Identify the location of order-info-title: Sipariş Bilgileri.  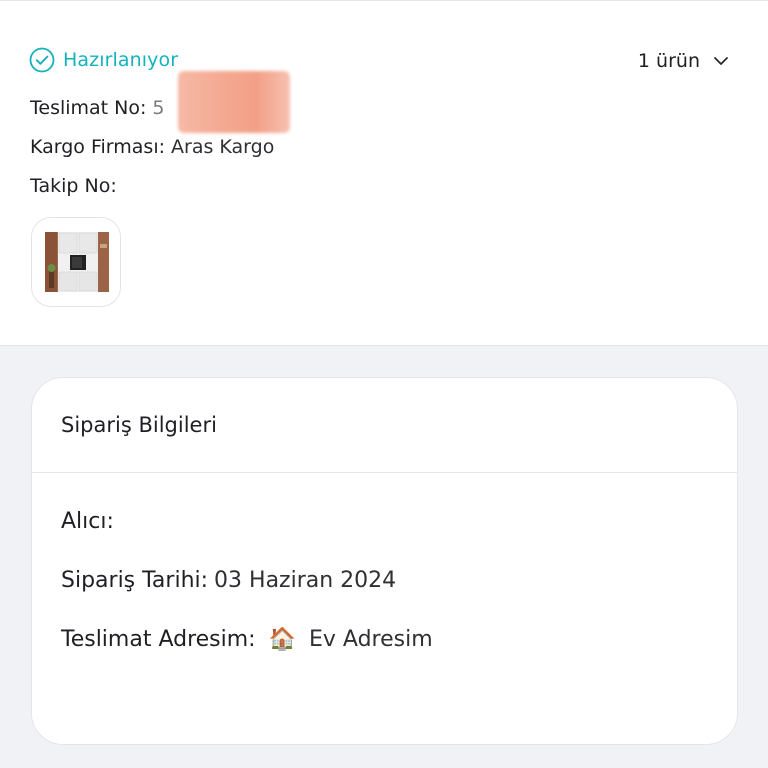
(384, 425).